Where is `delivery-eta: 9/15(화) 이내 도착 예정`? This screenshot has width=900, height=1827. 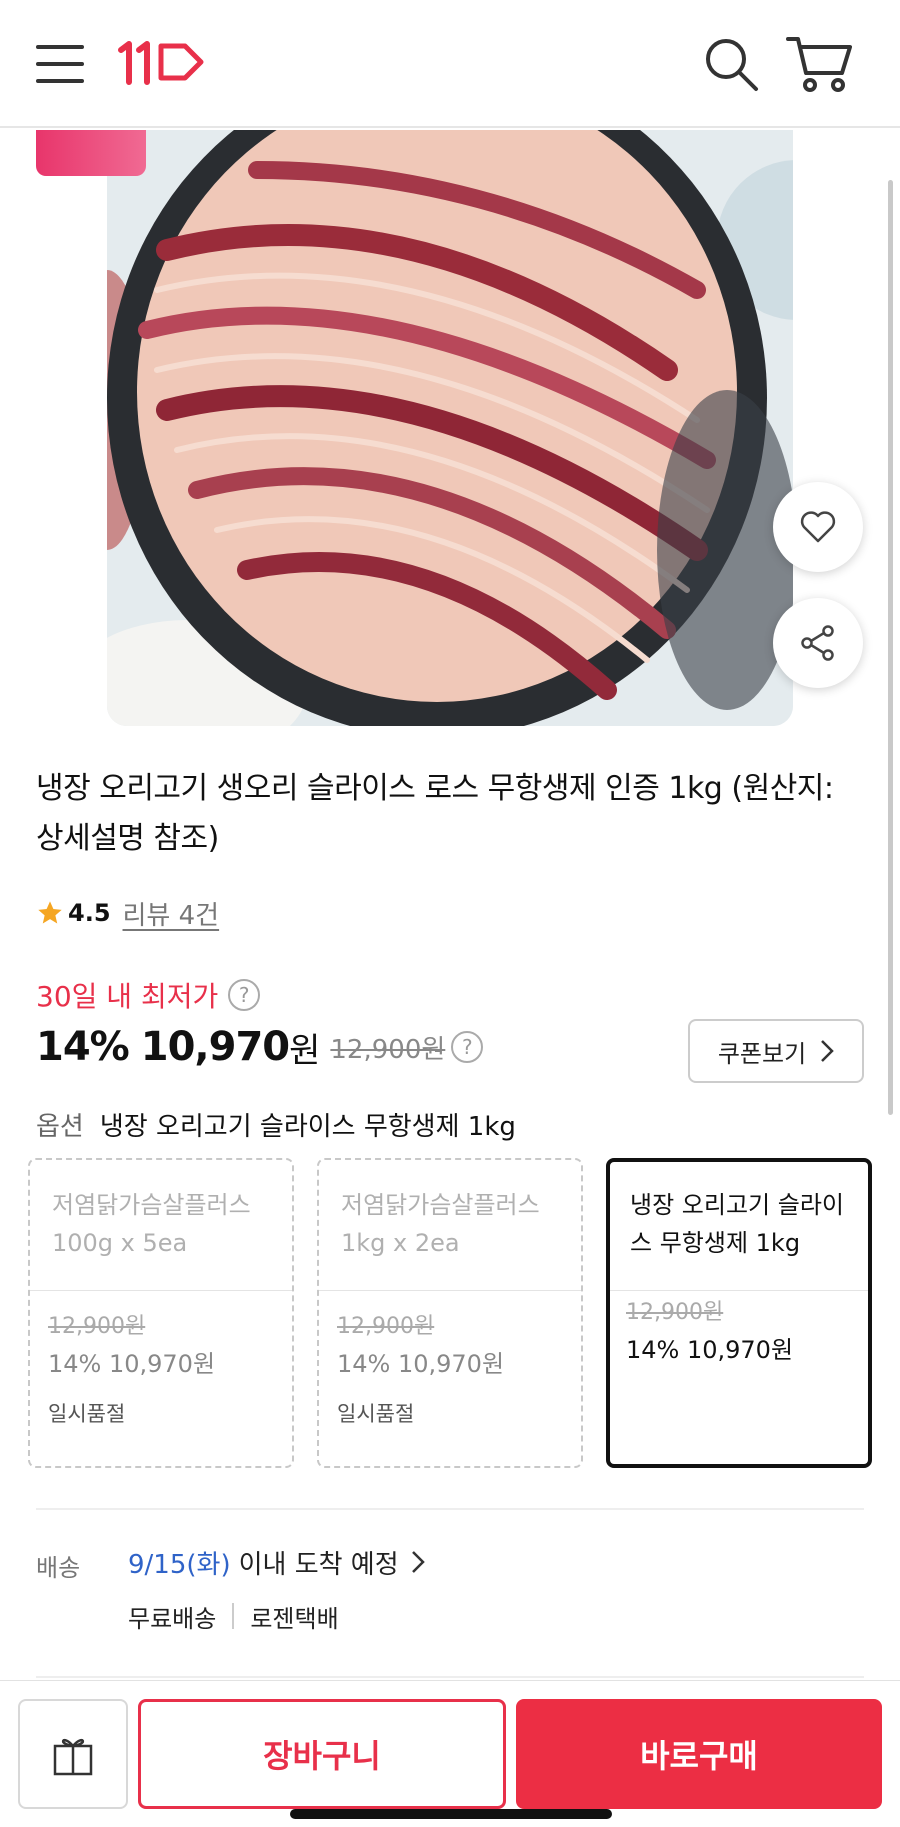
delivery-eta: 9/15(화) 이내 도착 예정 is located at coordinates (276, 1562).